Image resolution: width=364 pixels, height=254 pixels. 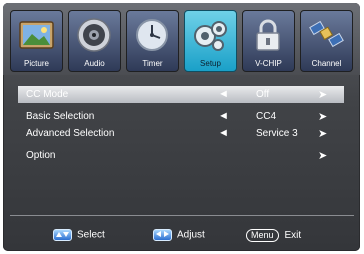 I want to click on tab-label-setup: Setup, so click(x=210, y=63).